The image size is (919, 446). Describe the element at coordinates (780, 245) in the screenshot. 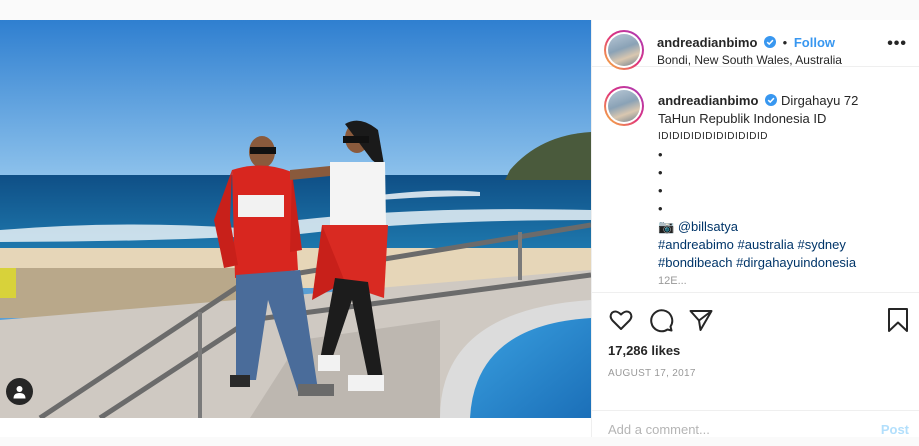

I see `hashtags-line-1: #andreabimo #australia #sydney` at that location.